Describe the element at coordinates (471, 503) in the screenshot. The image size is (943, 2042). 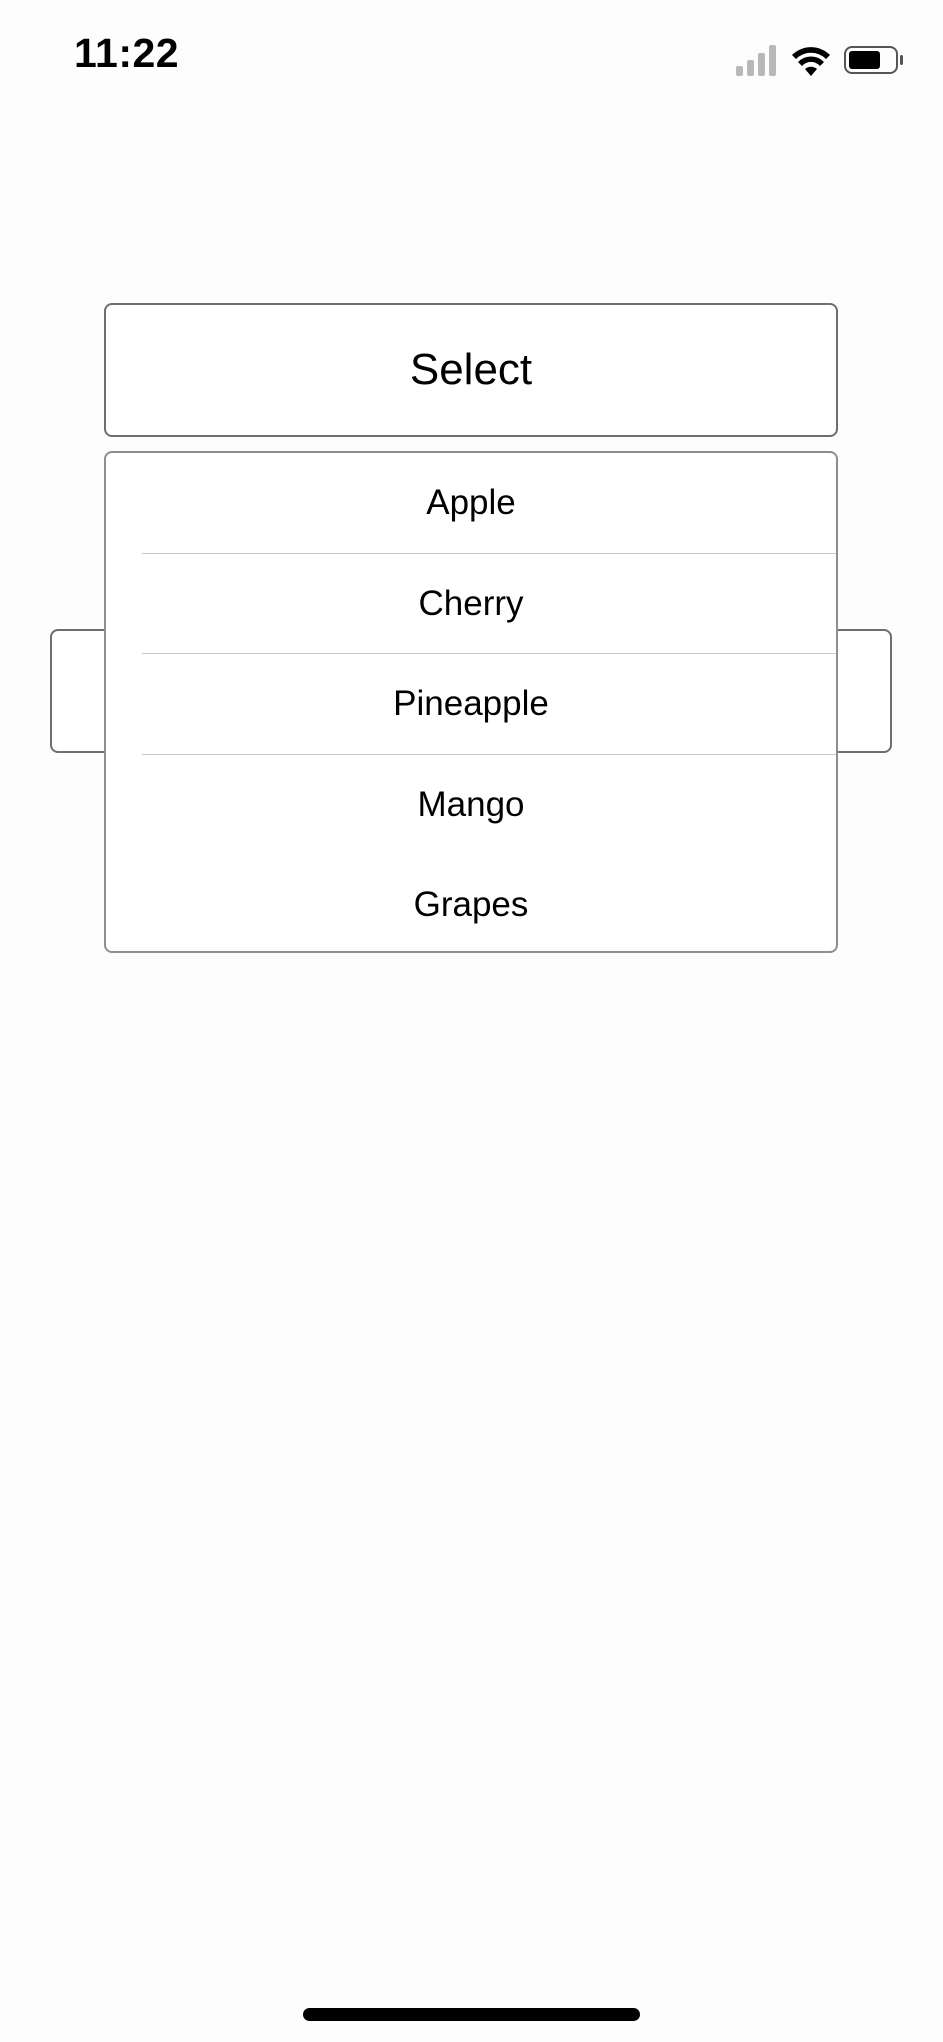
I see `dropdown-item-apple: Apple` at that location.